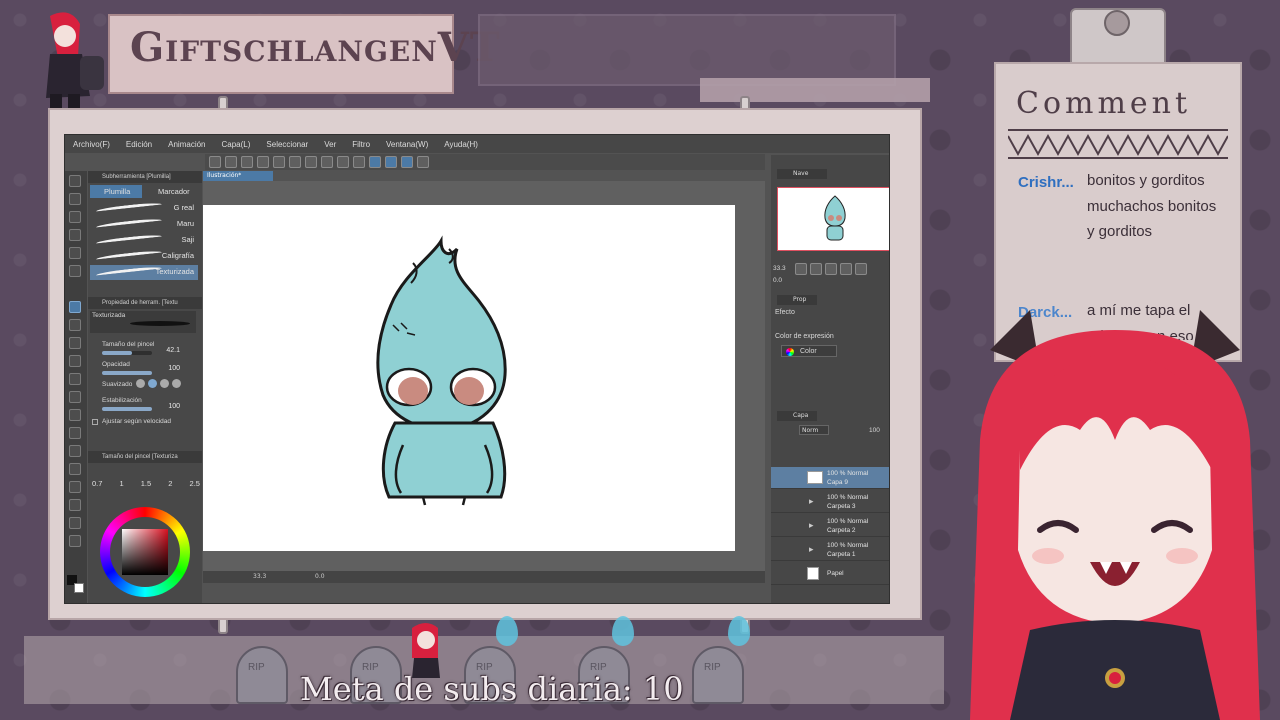 The image size is (1280, 720). Describe the element at coordinates (814, 430) in the screenshot. I see `blend-mode-select: Norm` at that location.